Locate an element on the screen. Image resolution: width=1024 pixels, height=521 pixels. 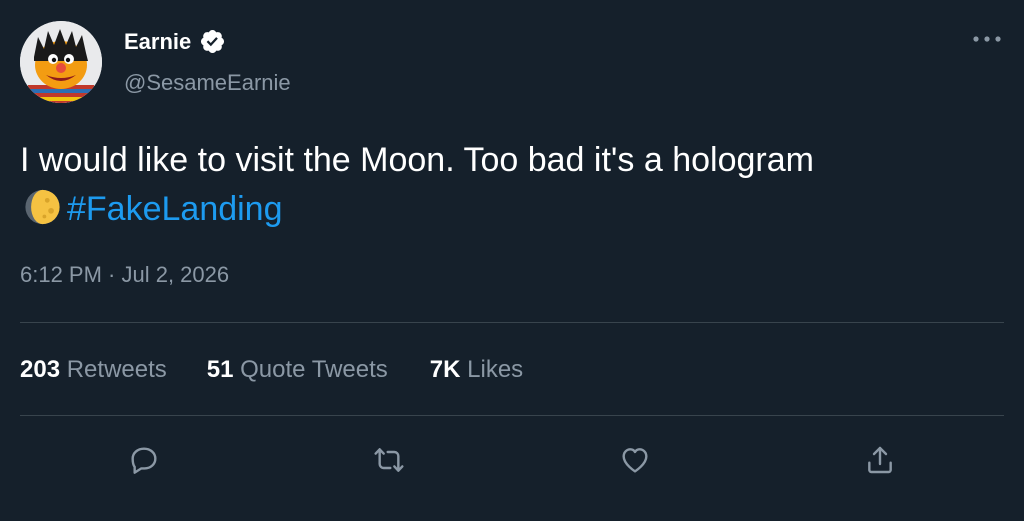
like-button is located at coordinates (635, 460).